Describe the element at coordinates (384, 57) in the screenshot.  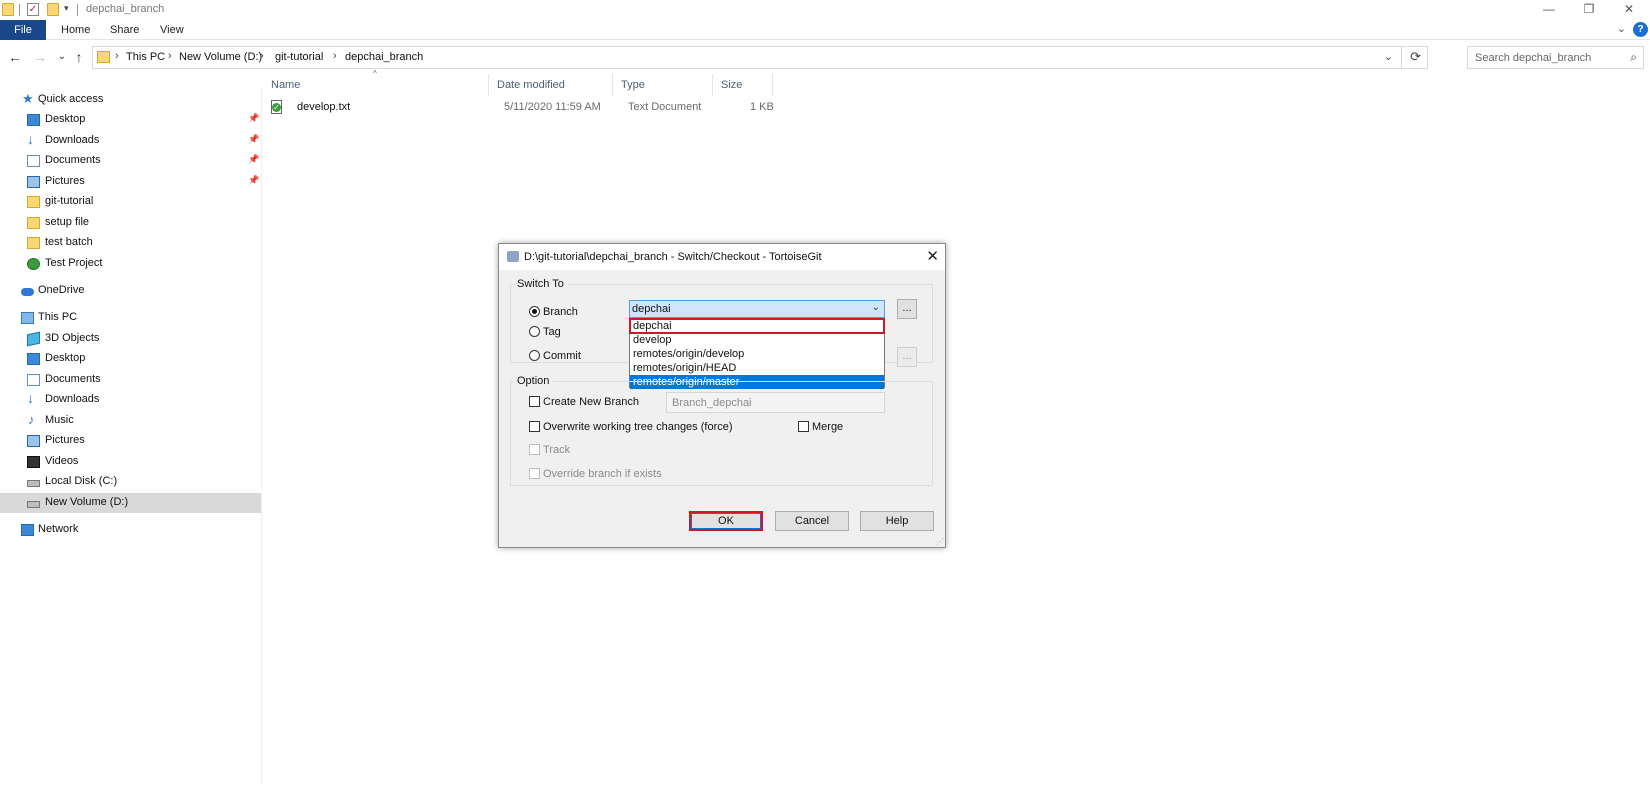
I see `breadcrumb-depchai-branch: depchai_branch` at that location.